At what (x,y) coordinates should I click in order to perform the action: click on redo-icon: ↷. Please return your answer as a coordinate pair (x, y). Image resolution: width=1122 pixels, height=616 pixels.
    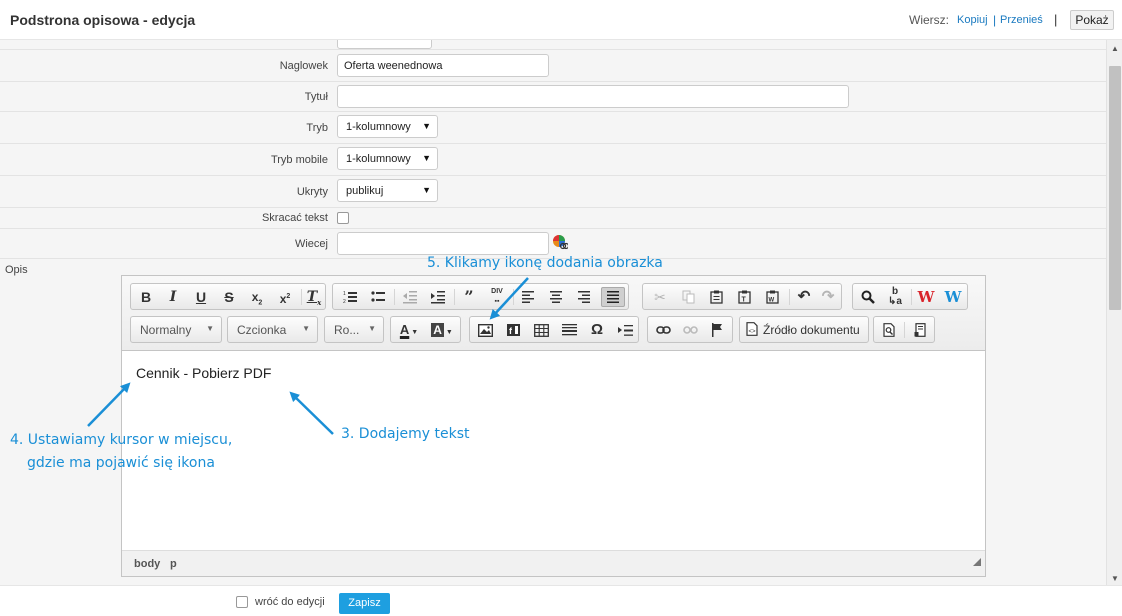
    Looking at the image, I should click on (828, 297).